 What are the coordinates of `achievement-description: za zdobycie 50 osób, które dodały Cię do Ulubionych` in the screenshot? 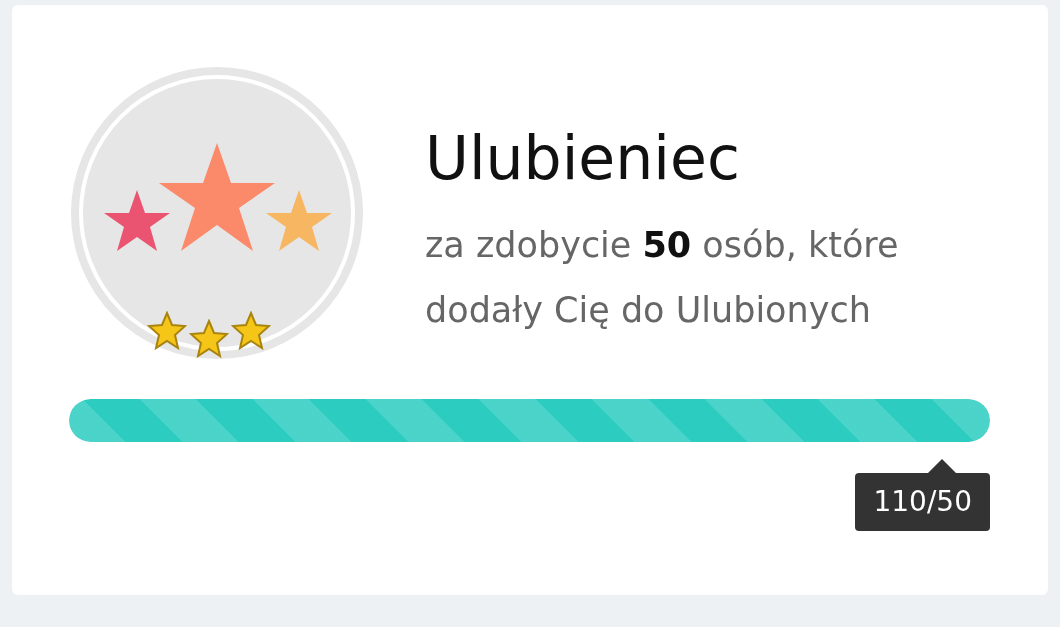 It's located at (662, 278).